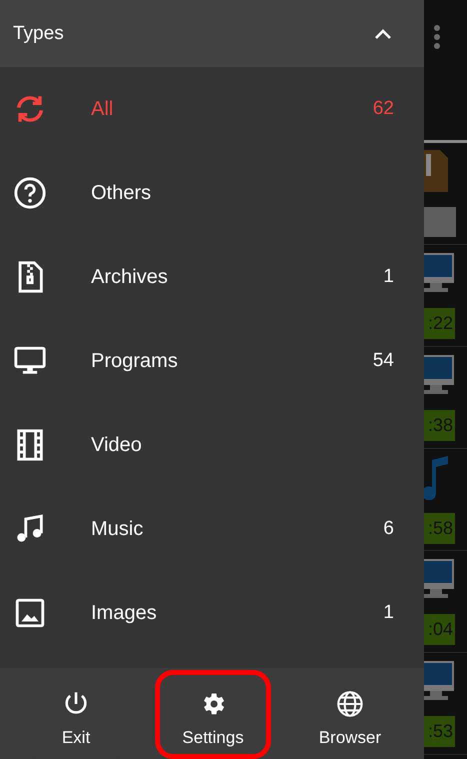 The width and height of the screenshot is (467, 759). I want to click on music-note-icon, so click(437, 478).